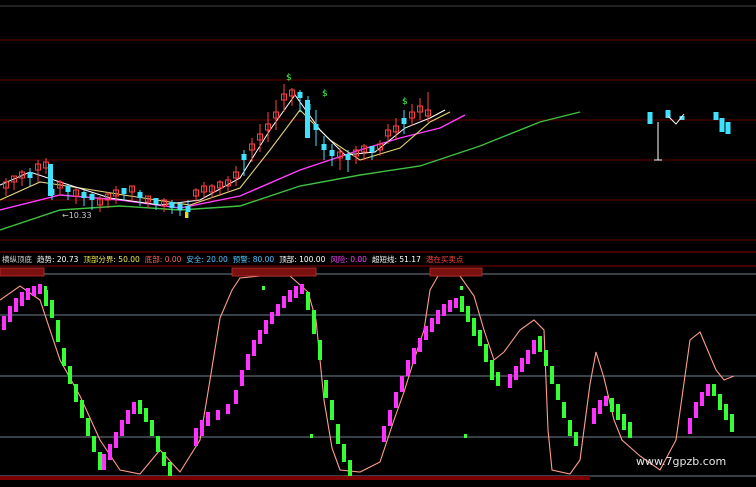 This screenshot has width=756, height=487. I want to click on indicator-item: 风险: 0.00, so click(348, 259).